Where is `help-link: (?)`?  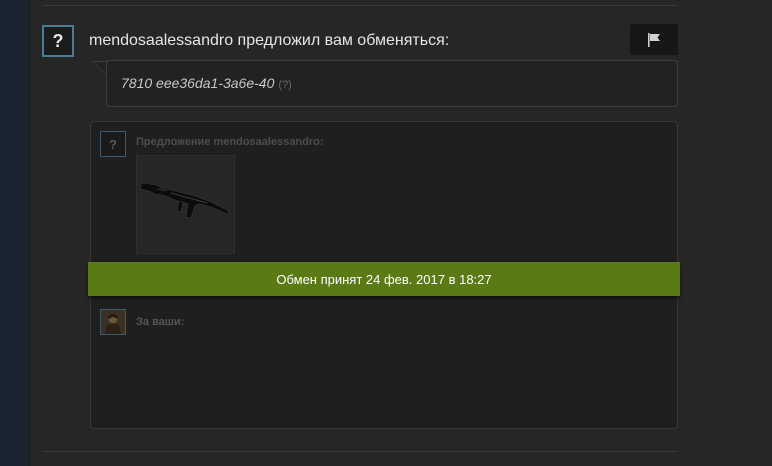 help-link: (?) is located at coordinates (284, 85).